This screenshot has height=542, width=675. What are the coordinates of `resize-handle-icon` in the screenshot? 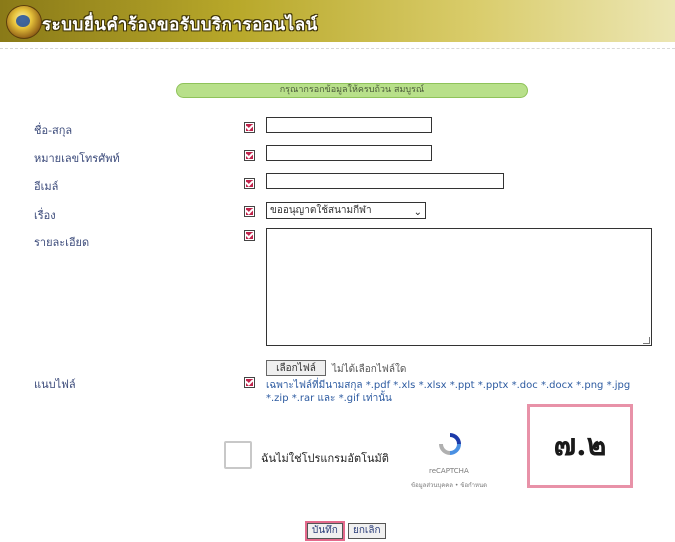 It's located at (646, 340).